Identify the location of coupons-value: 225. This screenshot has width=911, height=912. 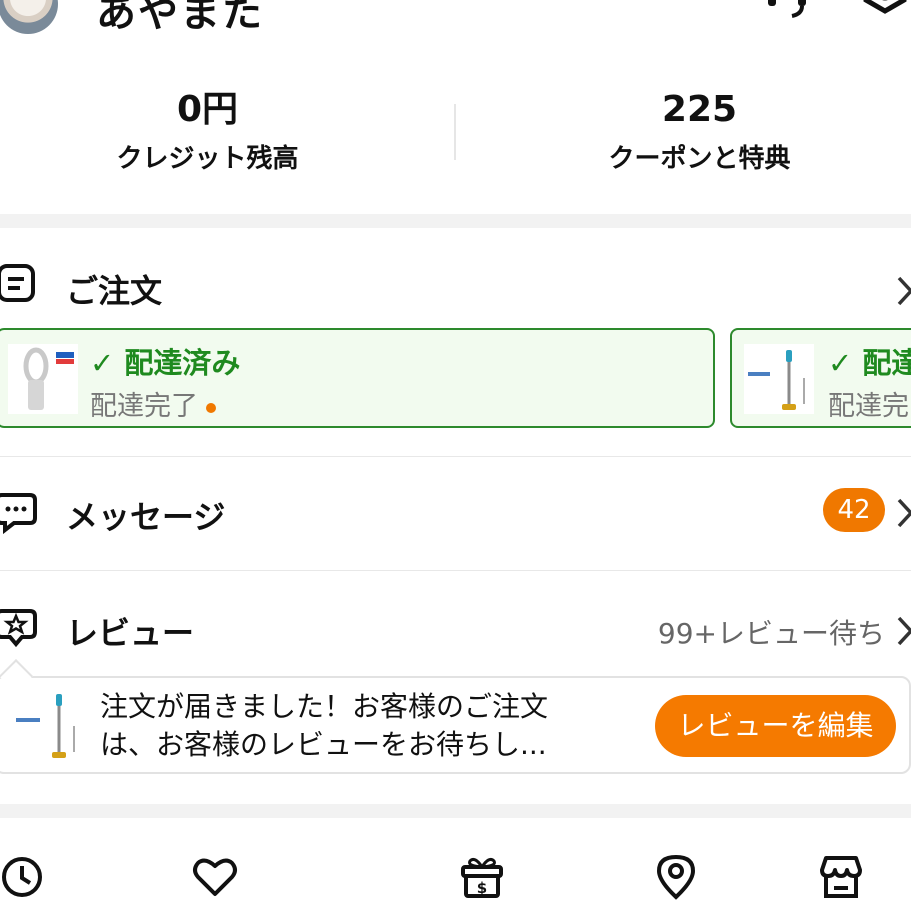
(699, 109).